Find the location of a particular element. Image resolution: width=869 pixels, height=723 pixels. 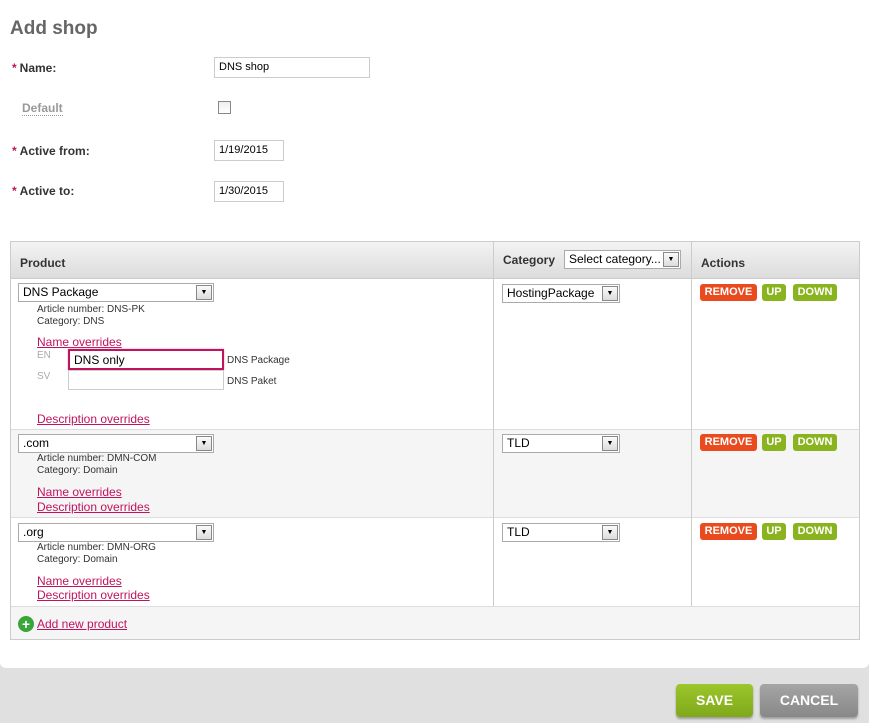

page-title: Add shop is located at coordinates (54, 28).